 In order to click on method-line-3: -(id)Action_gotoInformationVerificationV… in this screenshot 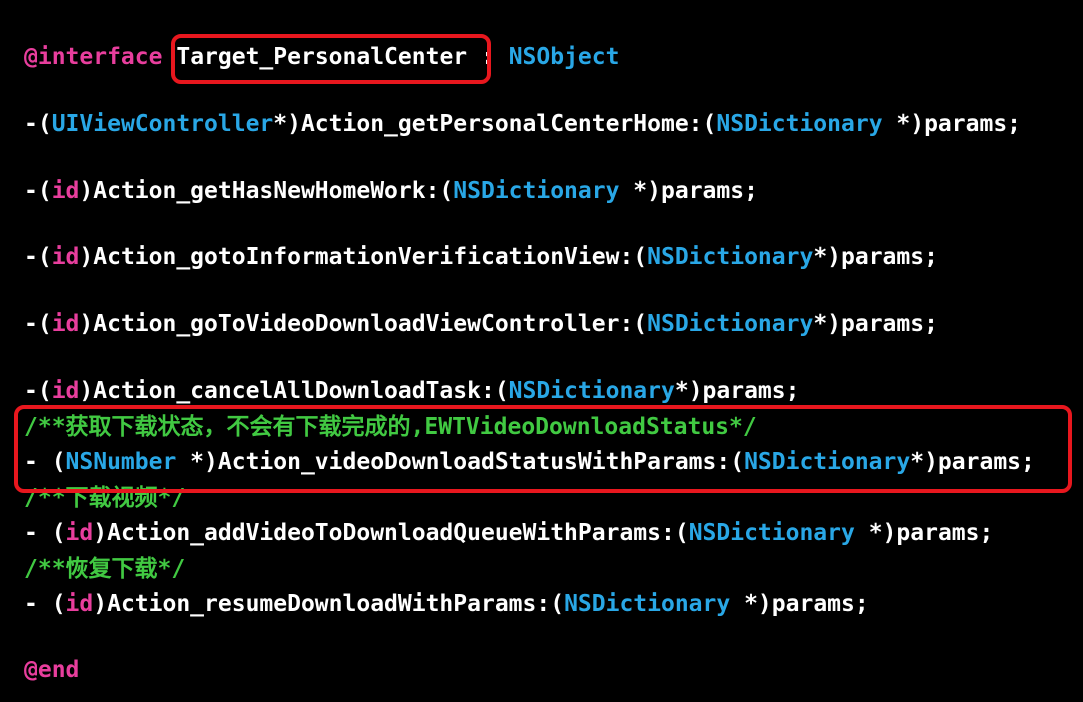, I will do `click(481, 257)`.